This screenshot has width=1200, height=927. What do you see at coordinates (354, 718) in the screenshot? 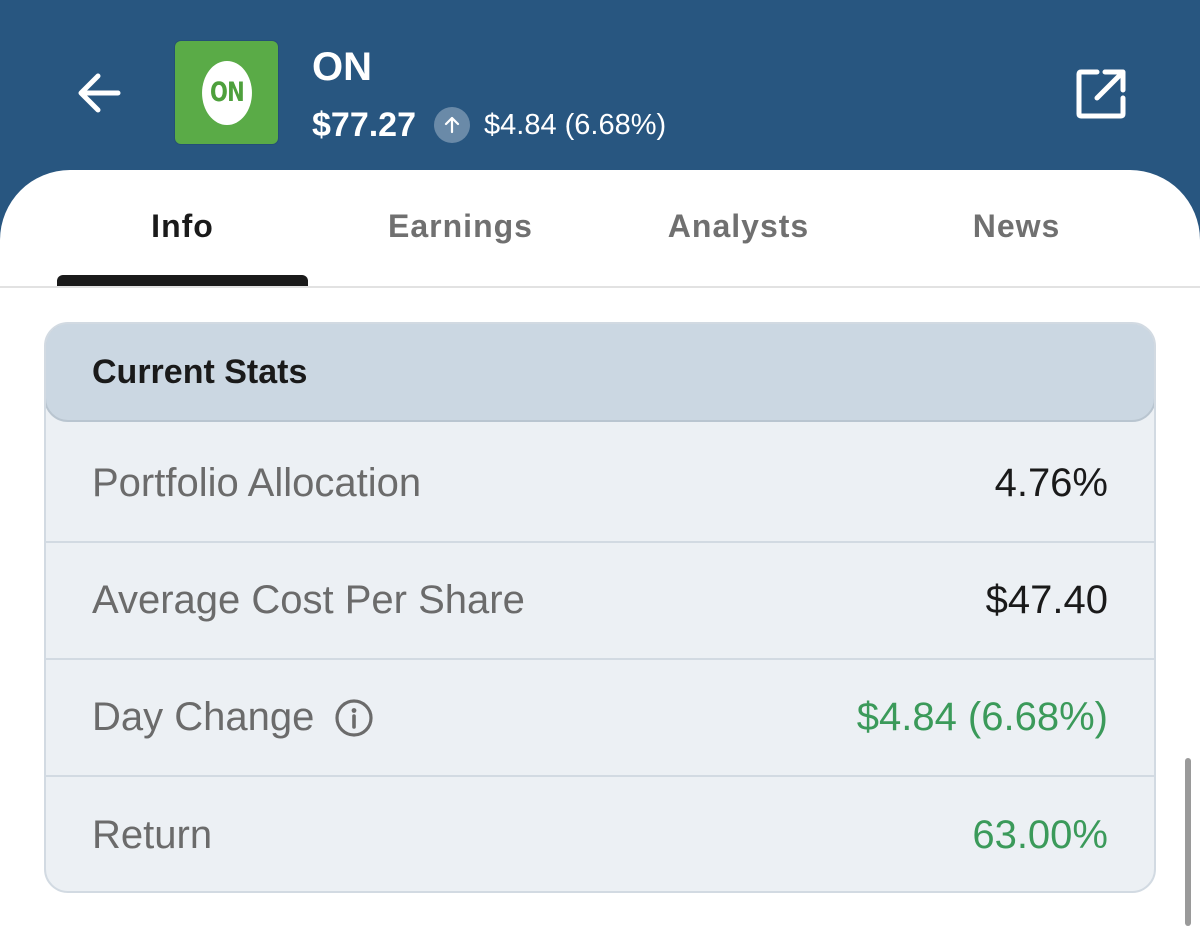
I see `info-icon` at bounding box center [354, 718].